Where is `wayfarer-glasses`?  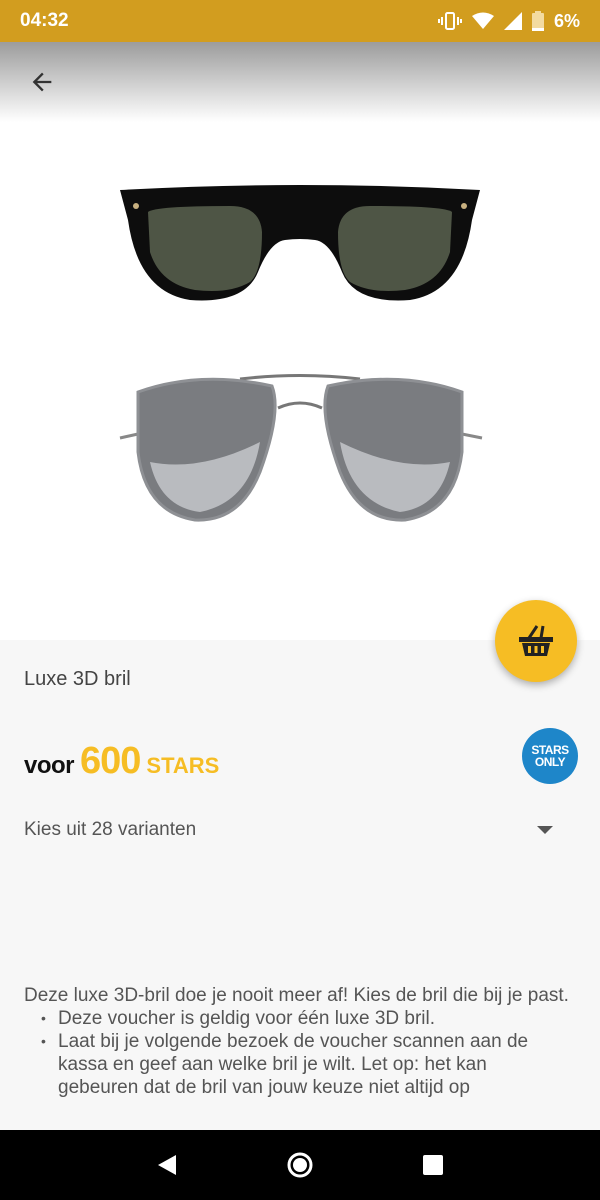 wayfarer-glasses is located at coordinates (300, 243).